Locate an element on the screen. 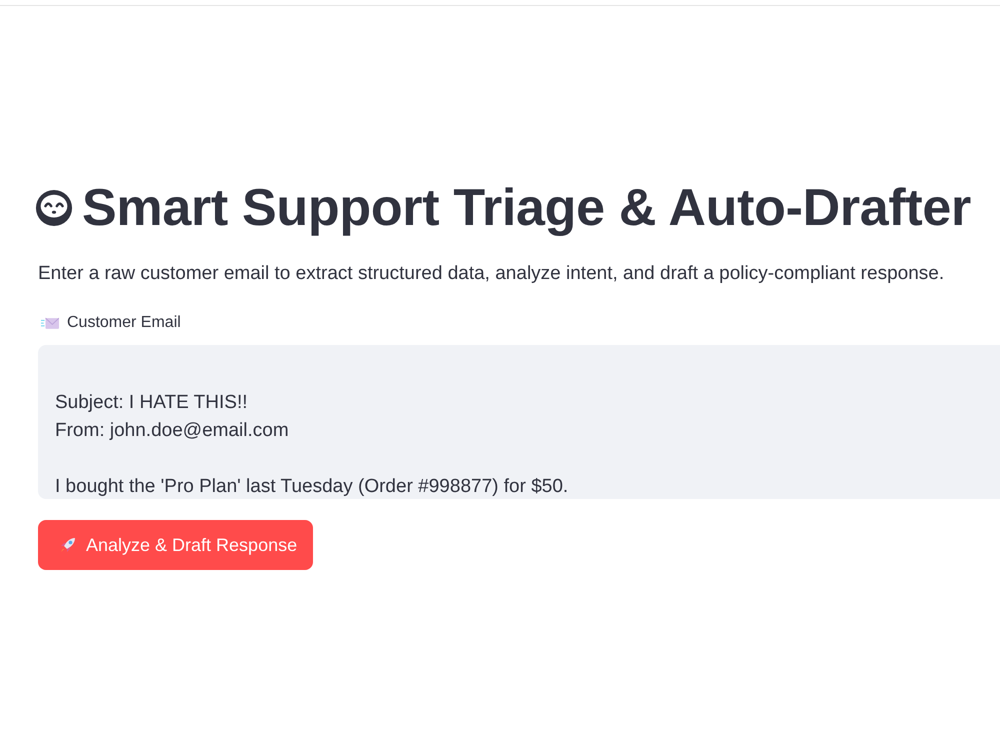 The image size is (1000, 750). rocket-icon is located at coordinates (68, 545).